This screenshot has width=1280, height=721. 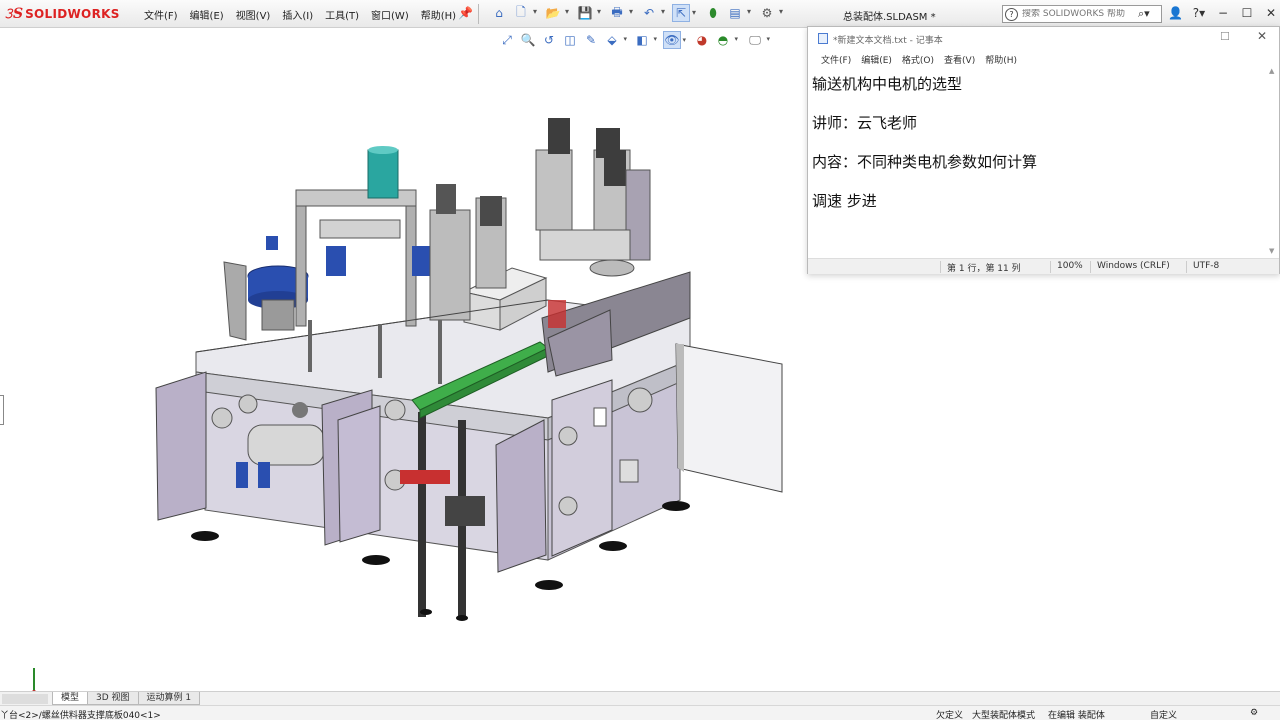 I want to click on zoom-level: 100%, so click(x=1066, y=267).